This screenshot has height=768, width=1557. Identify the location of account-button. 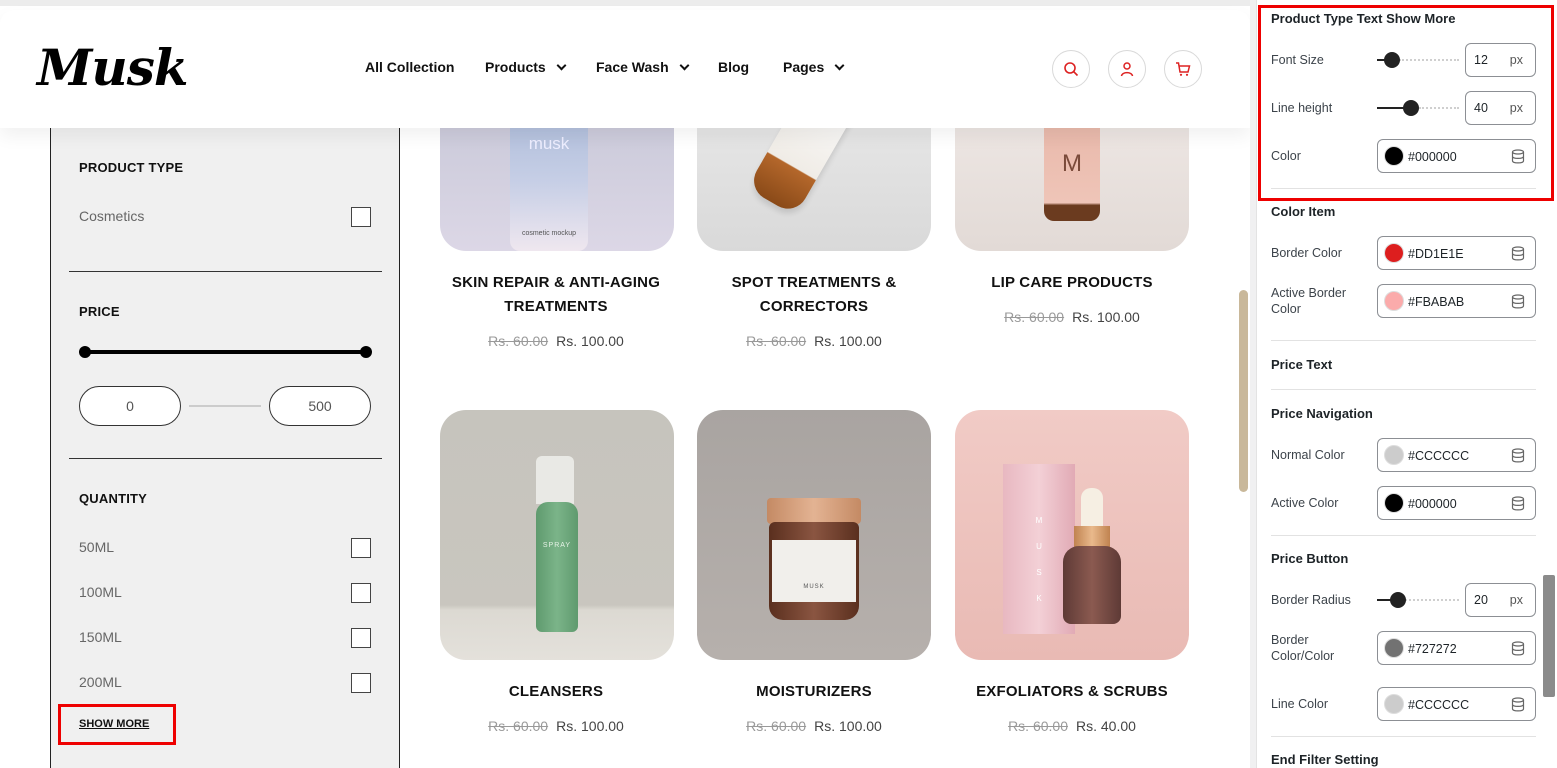
(1127, 69).